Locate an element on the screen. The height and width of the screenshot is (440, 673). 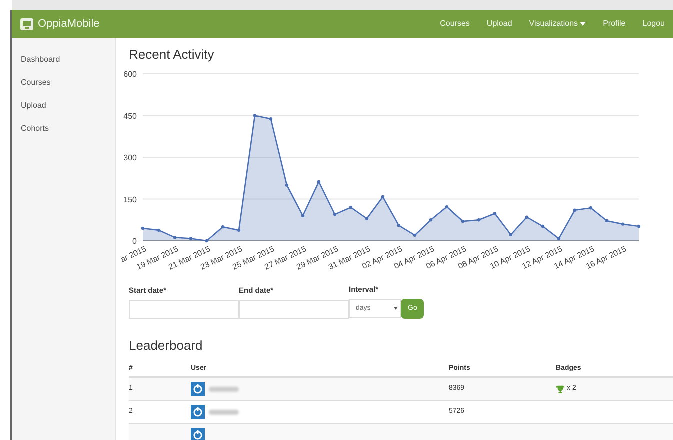
nav-link: Logou is located at coordinates (653, 24).